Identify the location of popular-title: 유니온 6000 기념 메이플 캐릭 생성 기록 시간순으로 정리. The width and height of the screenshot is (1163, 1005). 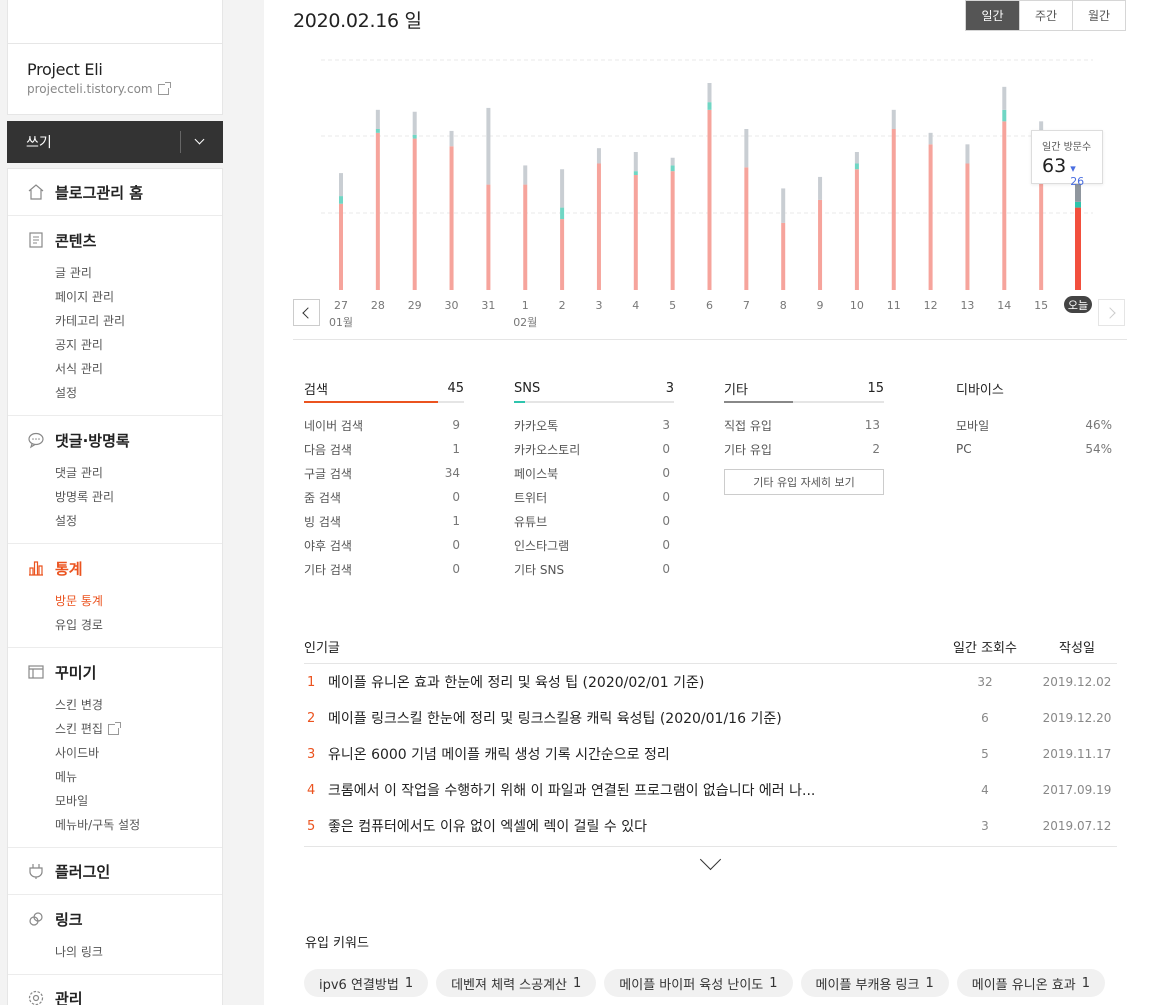
(630, 754).